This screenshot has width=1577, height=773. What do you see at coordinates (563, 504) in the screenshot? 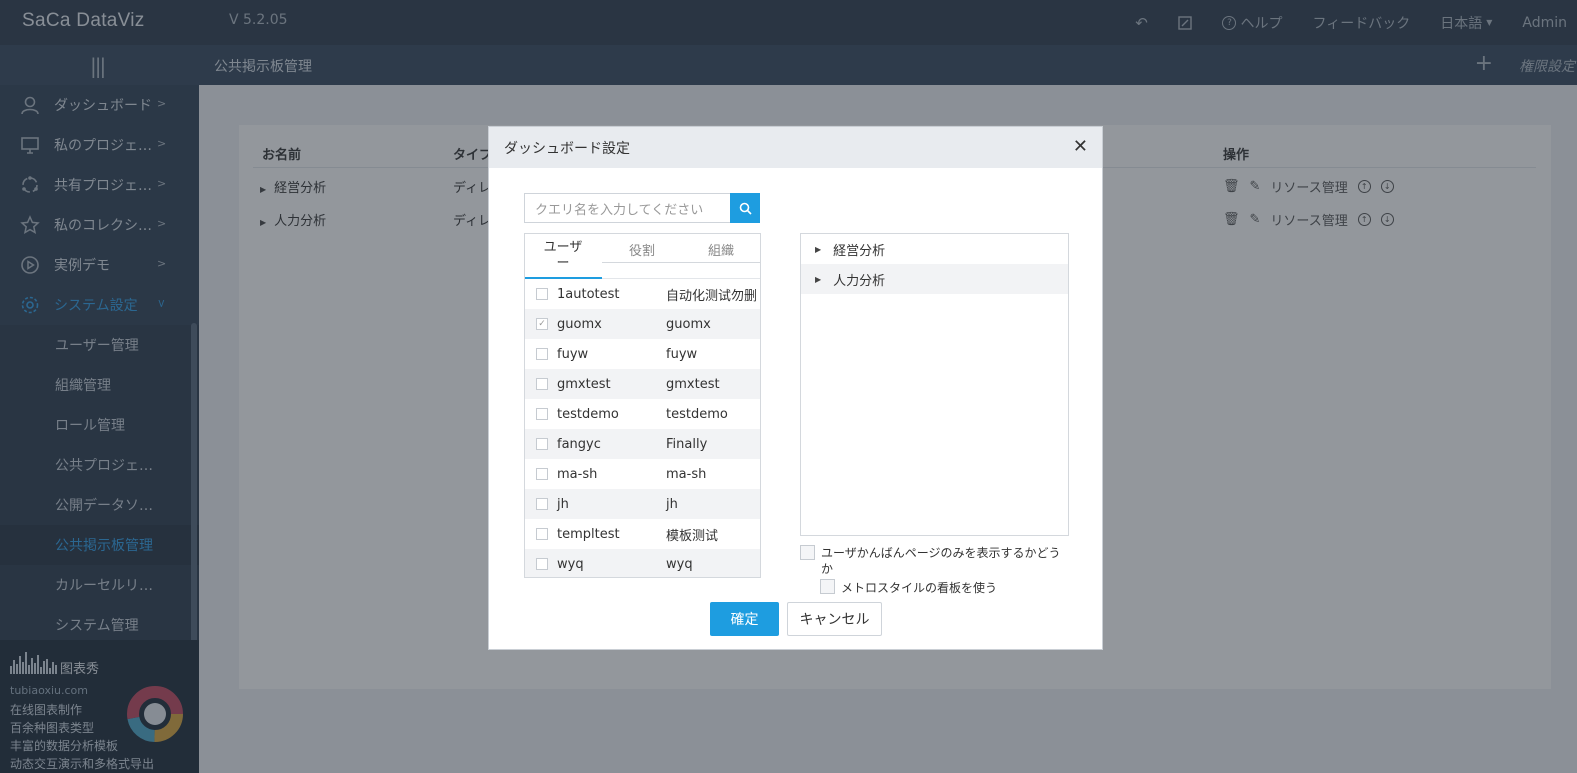
I see `user-id: jh` at bounding box center [563, 504].